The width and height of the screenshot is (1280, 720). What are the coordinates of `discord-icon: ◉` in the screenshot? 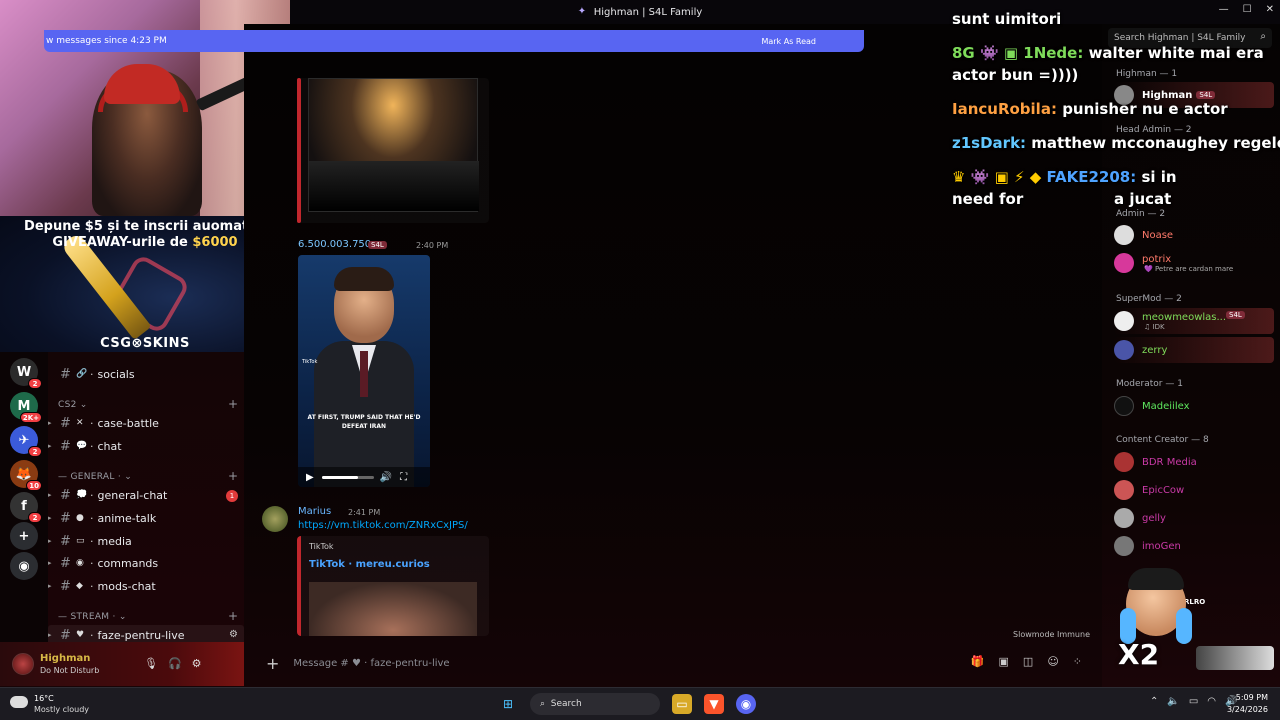 It's located at (746, 704).